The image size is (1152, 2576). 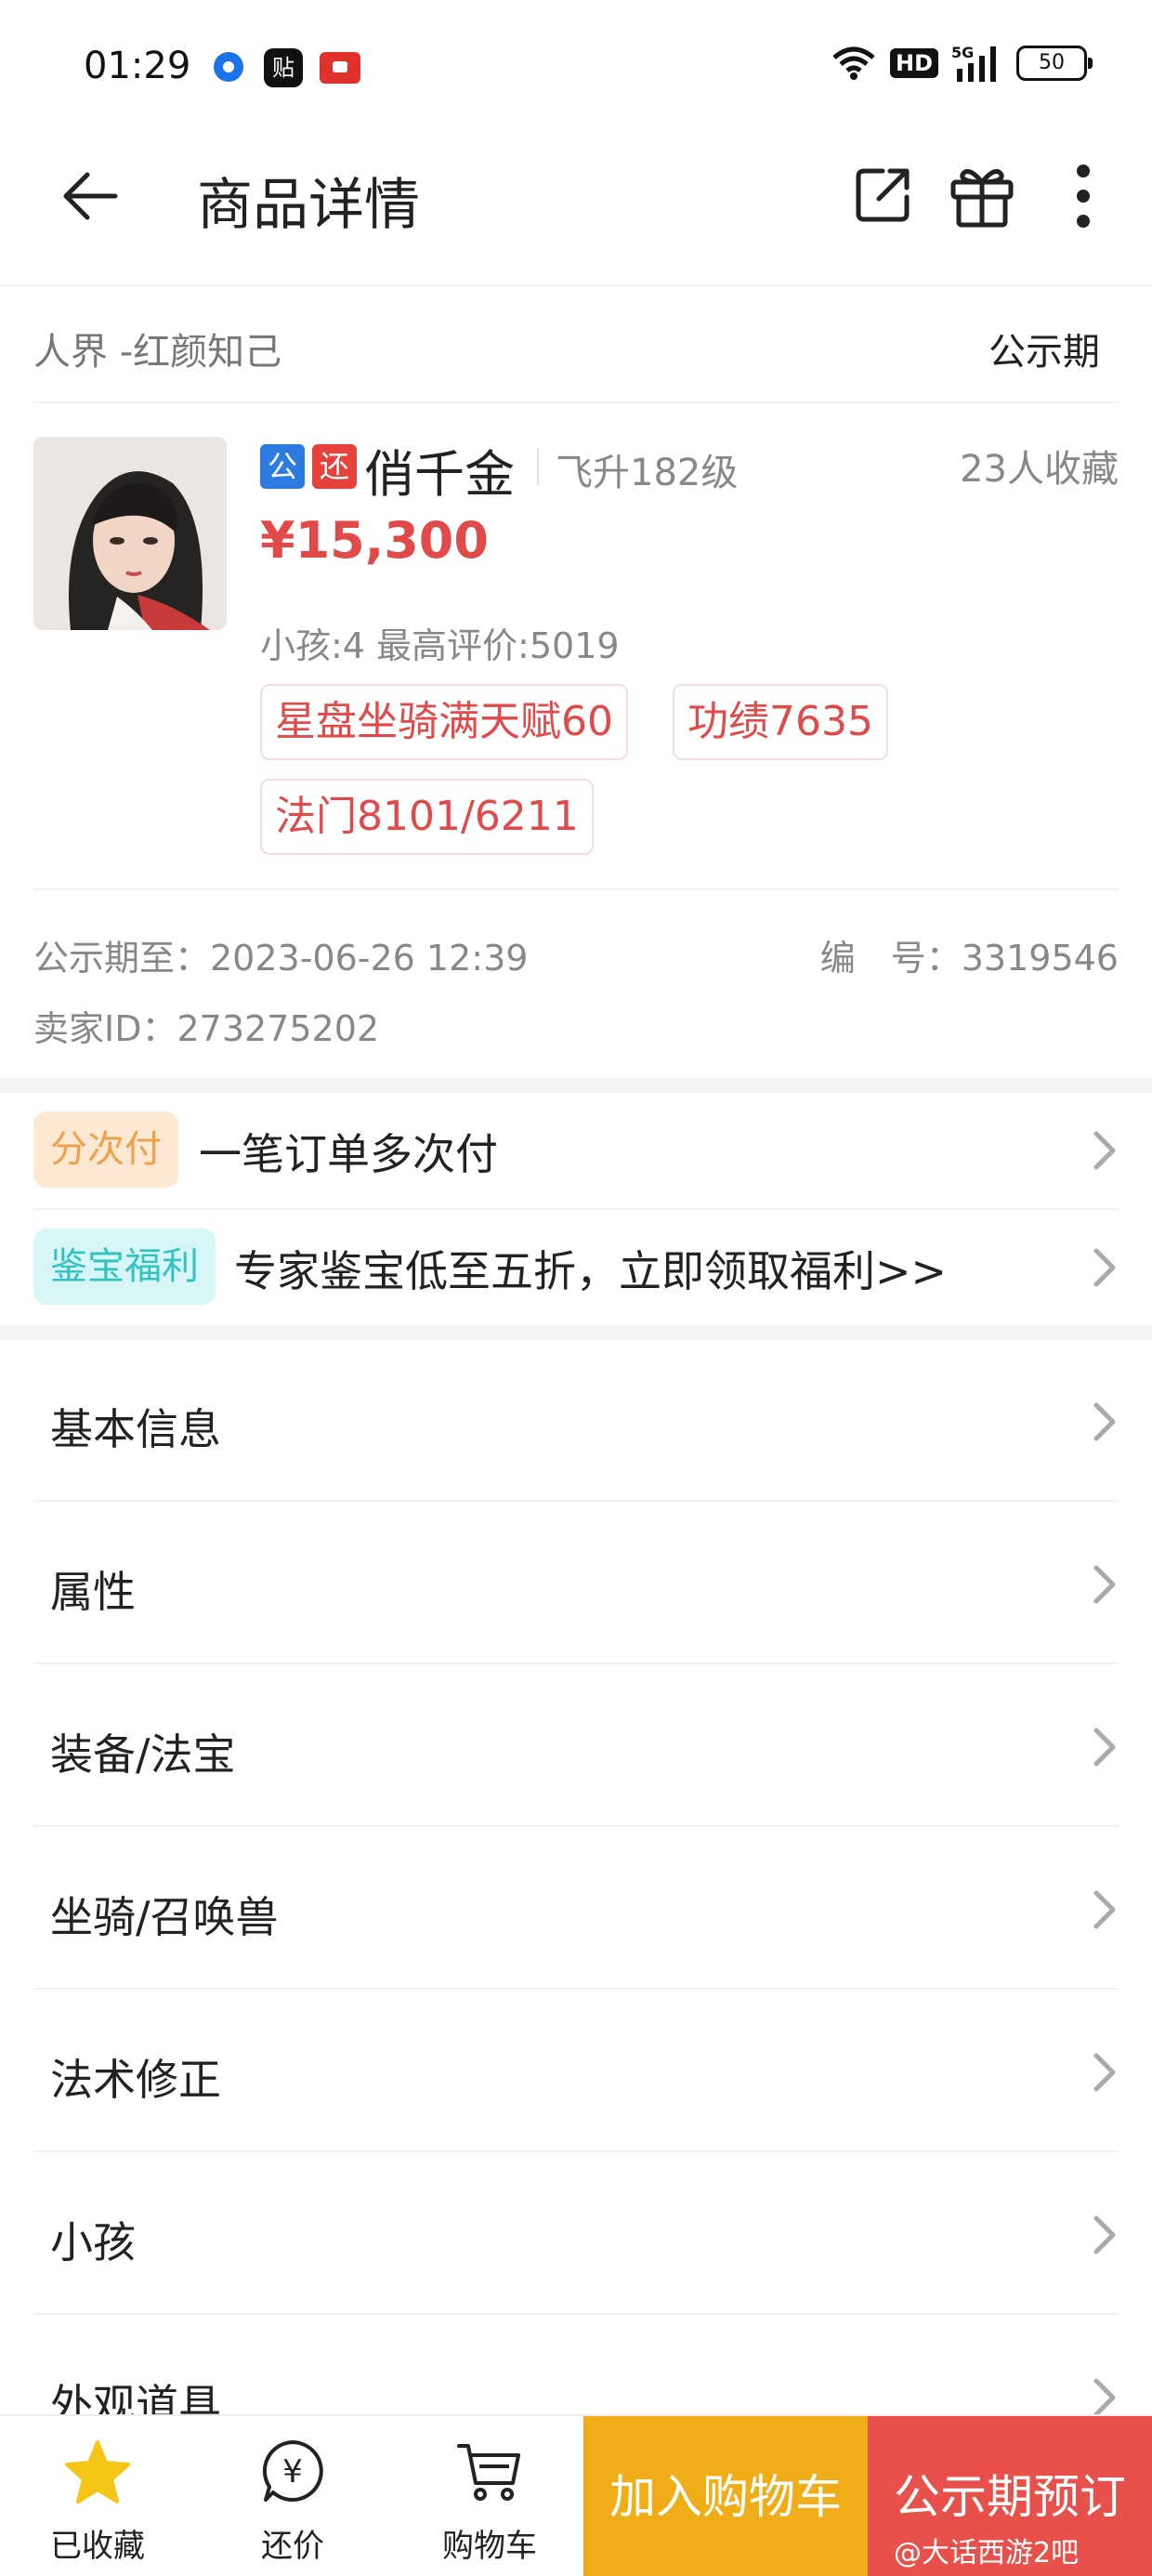 I want to click on status-time: 01:29, so click(x=137, y=66).